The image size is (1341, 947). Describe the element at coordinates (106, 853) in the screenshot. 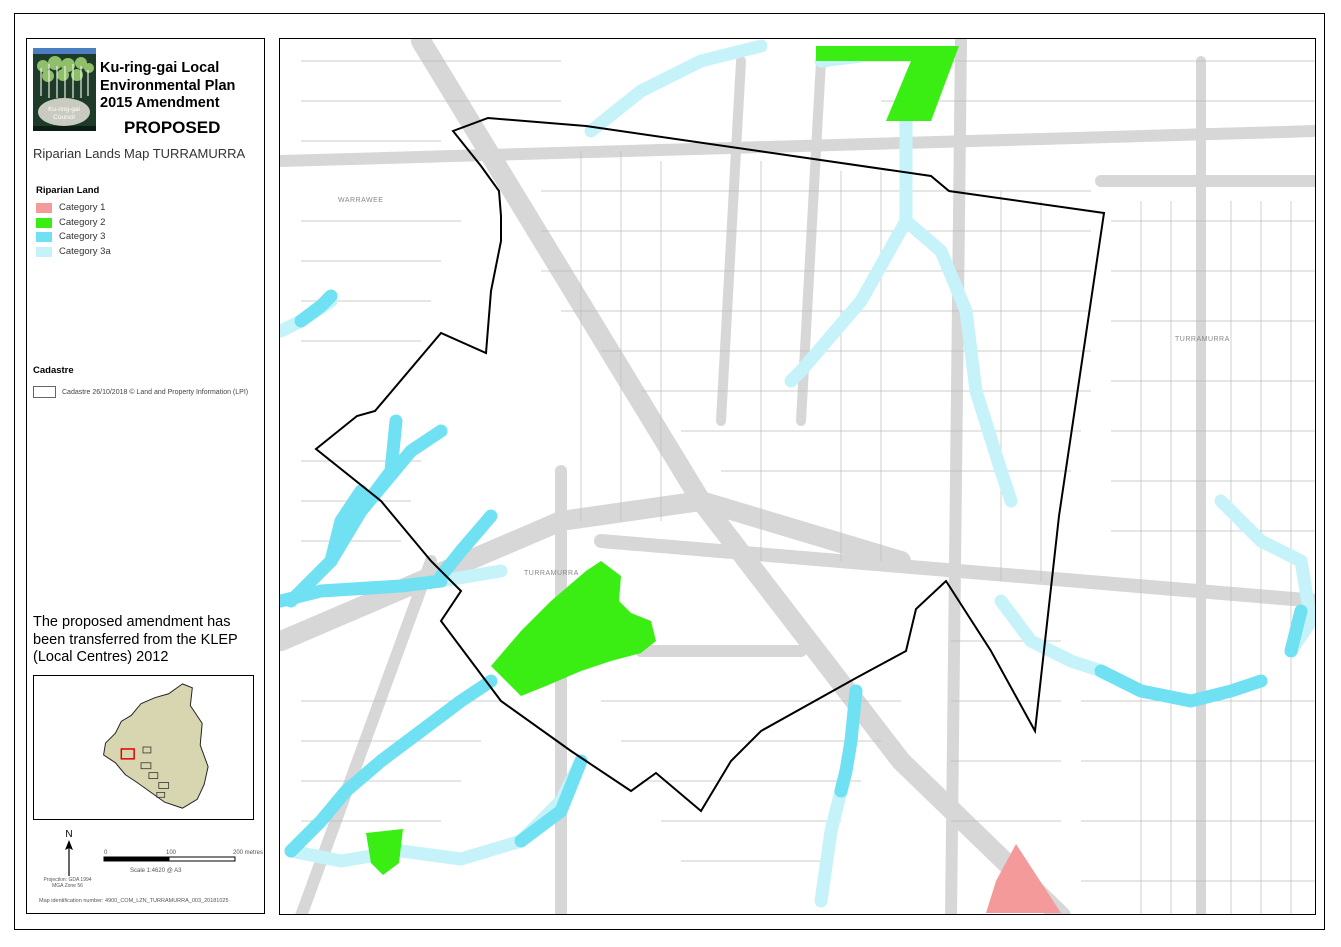

I see `scale-tick-0: 0` at that location.